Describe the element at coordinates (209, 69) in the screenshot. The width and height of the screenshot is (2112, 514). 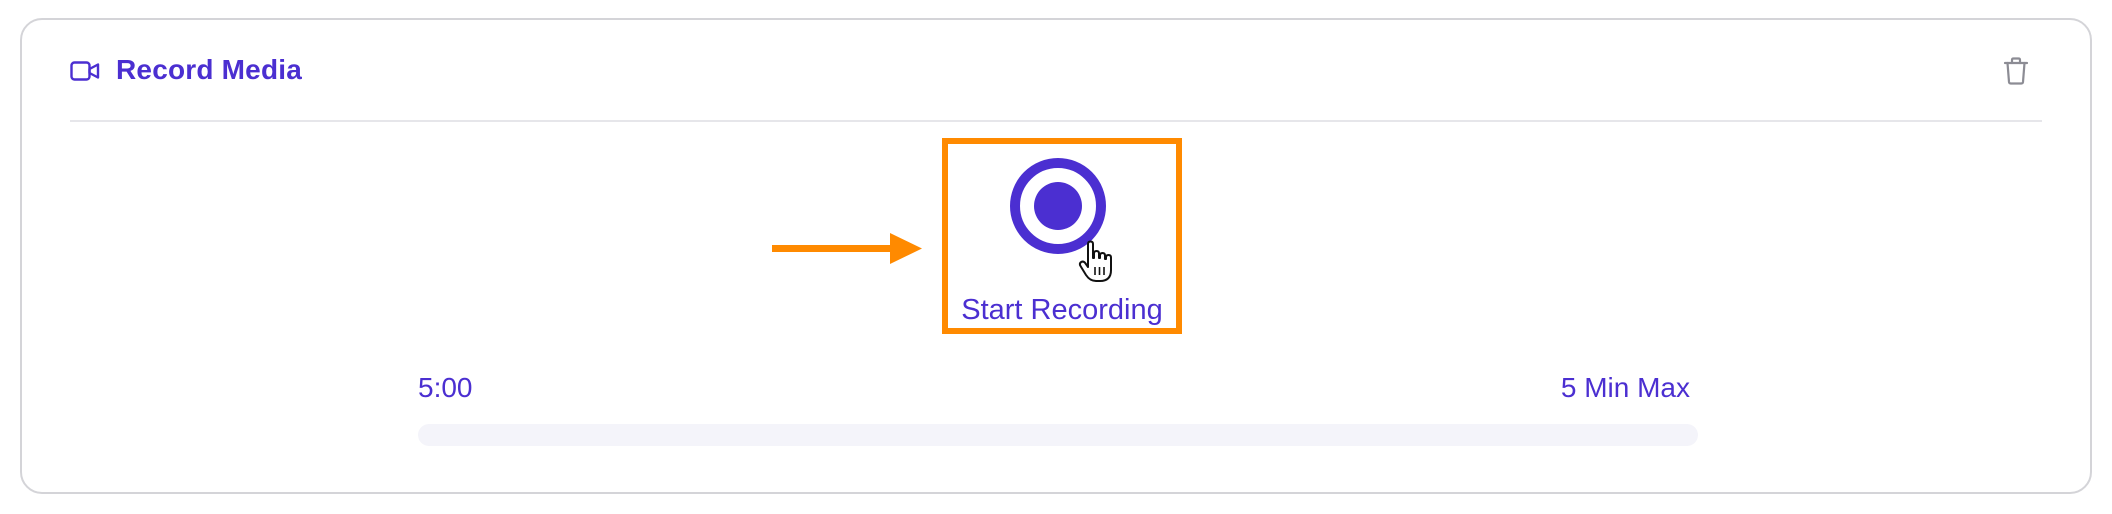
I see `card-title: Record Media` at that location.